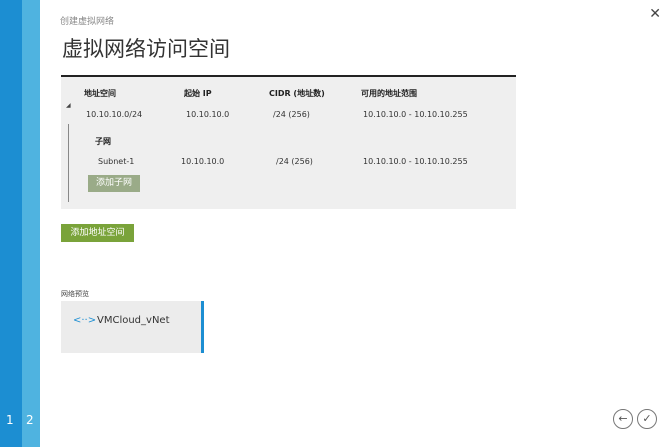  I want to click on virtual-network-icon: <··>, so click(85, 320).